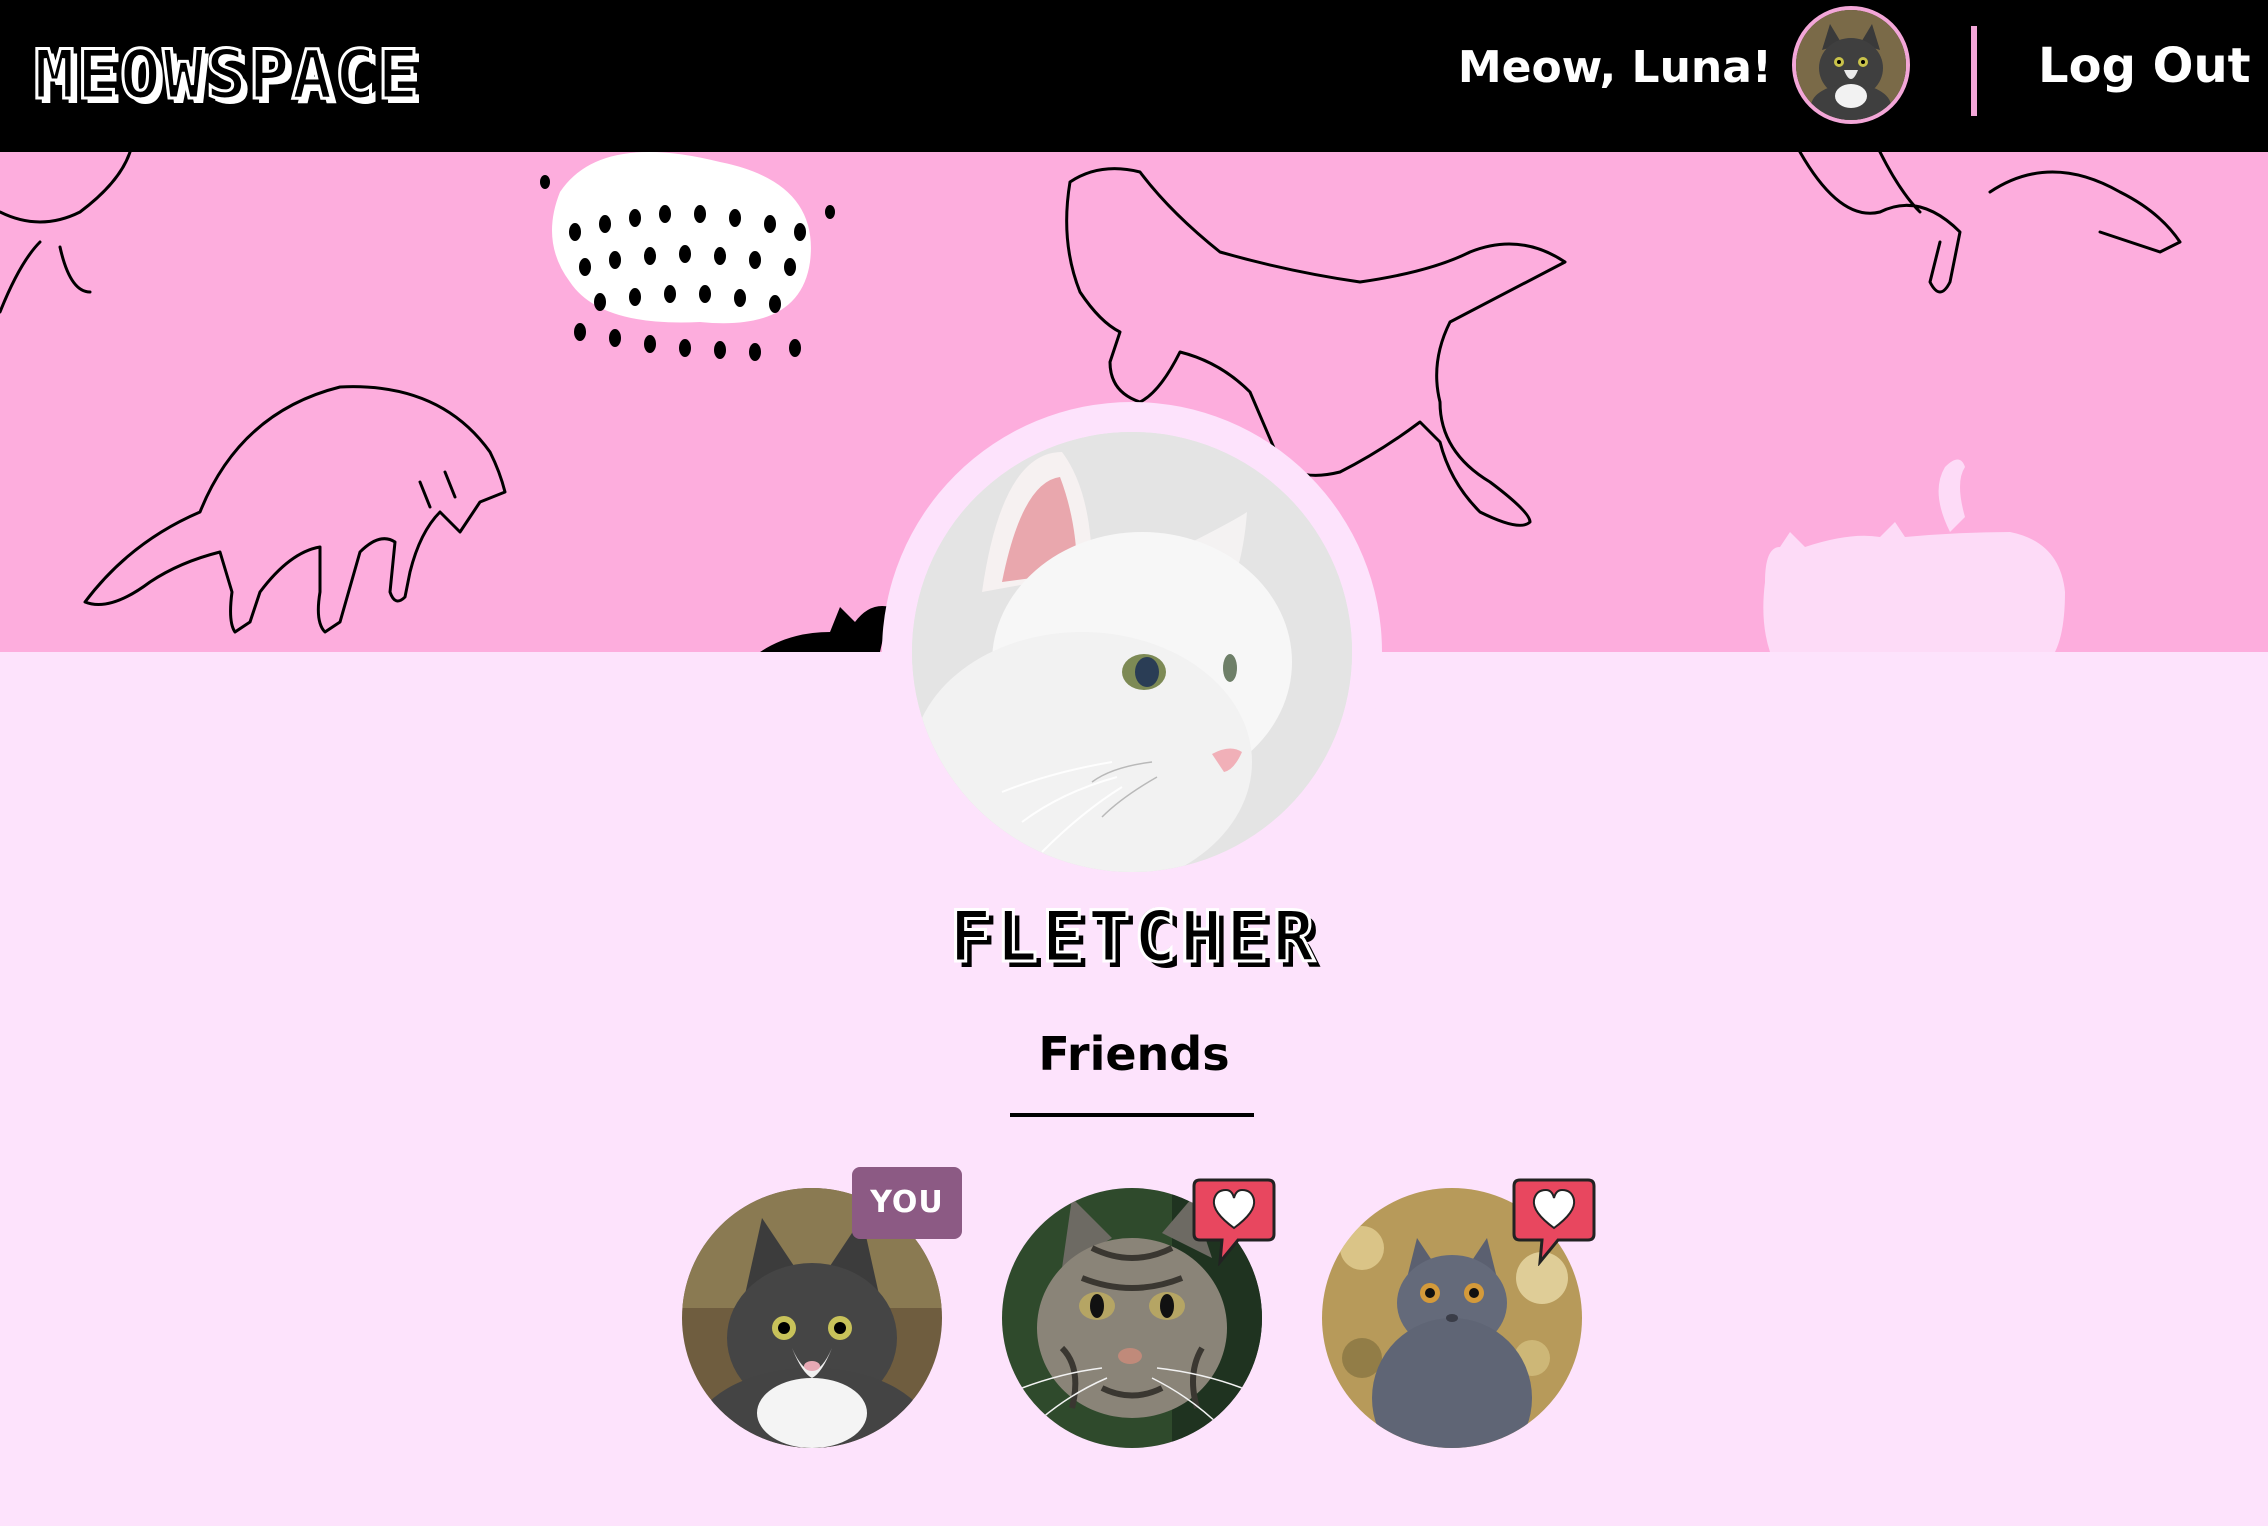 This screenshot has height=1526, width=2268. What do you see at coordinates (226, 76) in the screenshot?
I see `site-logo: MEOWSPACE` at bounding box center [226, 76].